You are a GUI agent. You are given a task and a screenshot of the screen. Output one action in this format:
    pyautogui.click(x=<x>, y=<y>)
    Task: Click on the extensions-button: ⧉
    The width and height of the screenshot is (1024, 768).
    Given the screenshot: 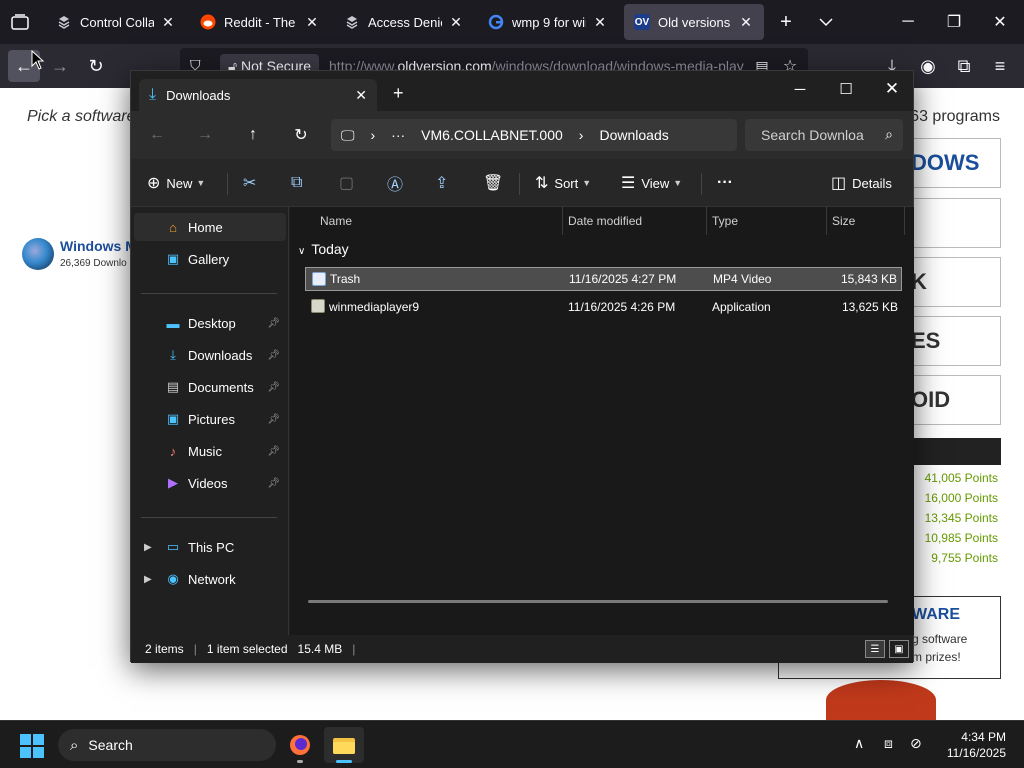 What is the action you would take?
    pyautogui.click(x=964, y=66)
    